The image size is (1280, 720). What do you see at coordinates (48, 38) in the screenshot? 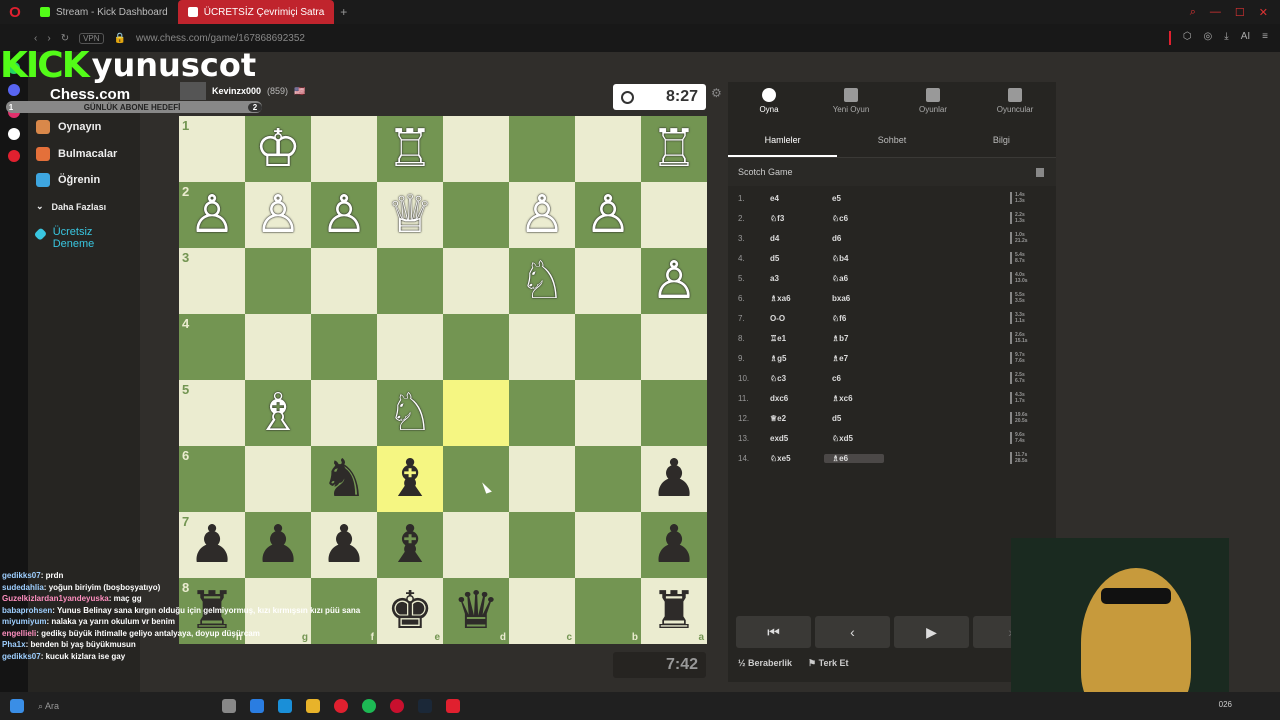
I see `forward-icon: ›` at bounding box center [48, 38].